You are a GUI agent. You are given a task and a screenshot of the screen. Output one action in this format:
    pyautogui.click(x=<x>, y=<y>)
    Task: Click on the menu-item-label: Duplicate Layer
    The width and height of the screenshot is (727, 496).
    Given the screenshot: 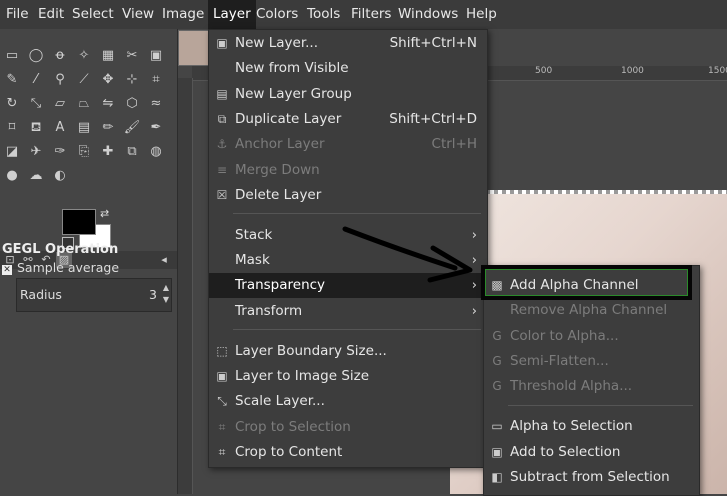 What is the action you would take?
    pyautogui.click(x=288, y=119)
    